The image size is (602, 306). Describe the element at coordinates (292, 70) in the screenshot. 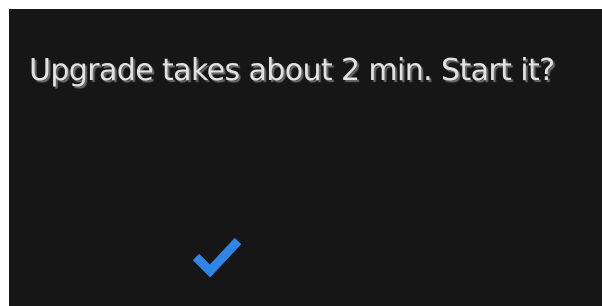

I see `upgrade-prompt-text: Upgrade takes about 2 min. Start it?` at that location.